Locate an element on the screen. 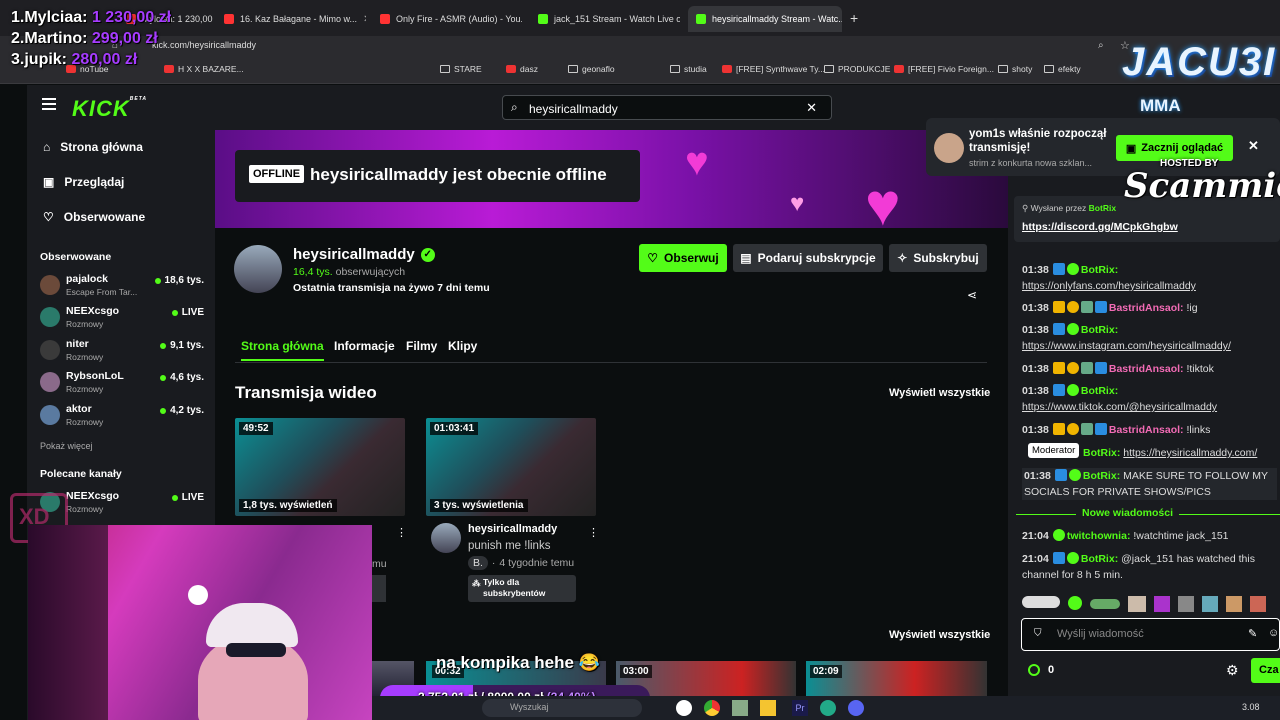  browser-tab: Only Fire - ASMR (Audio) - You...✕ is located at coordinates (447, 19).